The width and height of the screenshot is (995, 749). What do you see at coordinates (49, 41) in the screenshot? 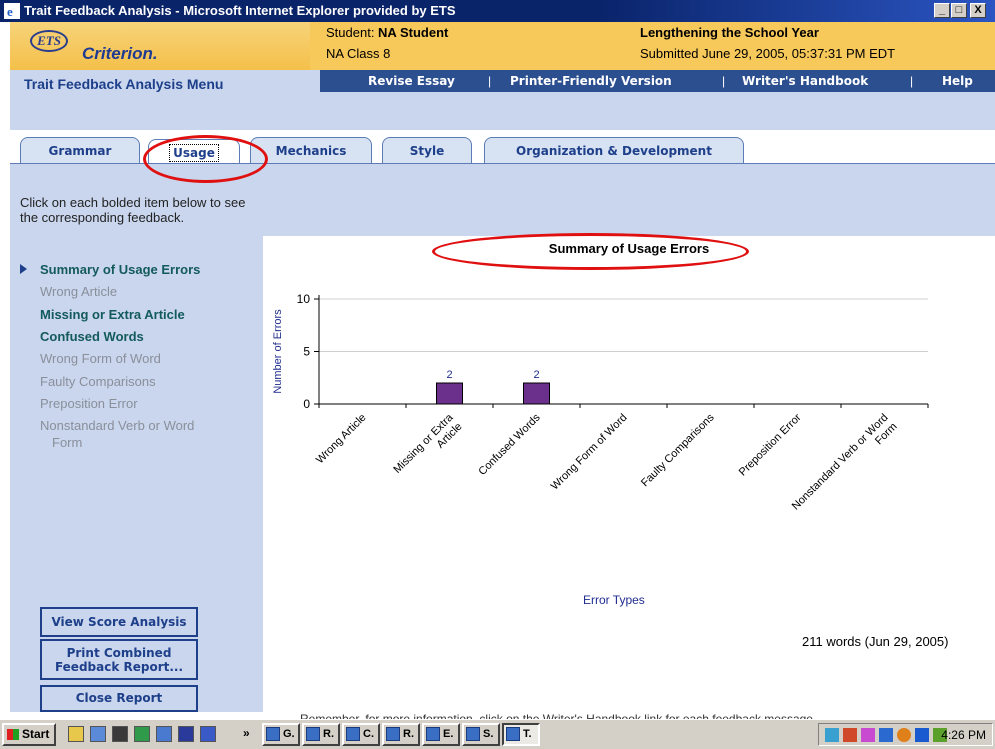
I see `ets-logo: ETS` at bounding box center [49, 41].